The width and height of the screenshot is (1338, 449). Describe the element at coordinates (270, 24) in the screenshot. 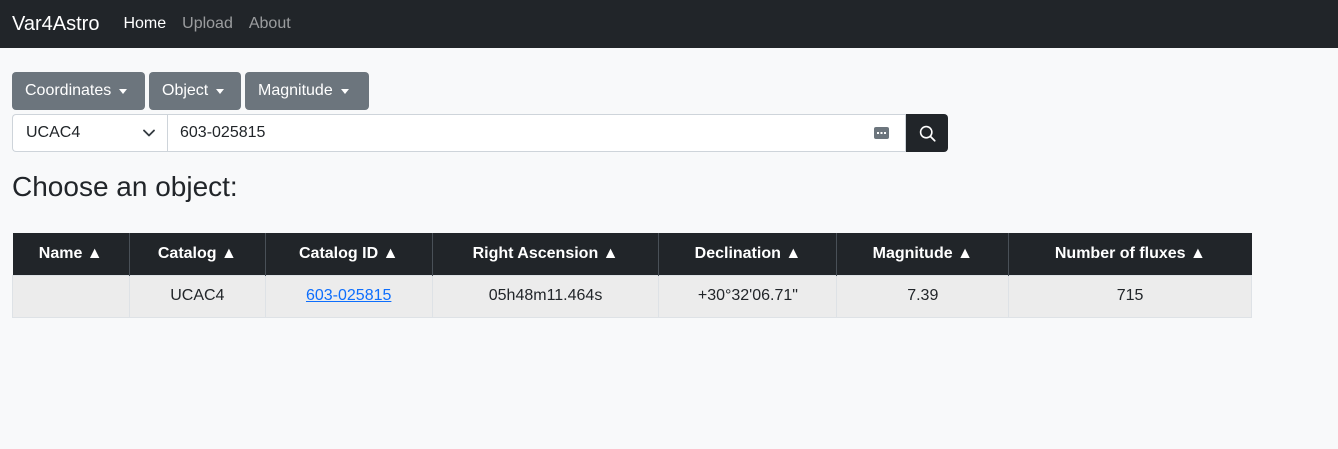

I see `nav-about: About` at that location.